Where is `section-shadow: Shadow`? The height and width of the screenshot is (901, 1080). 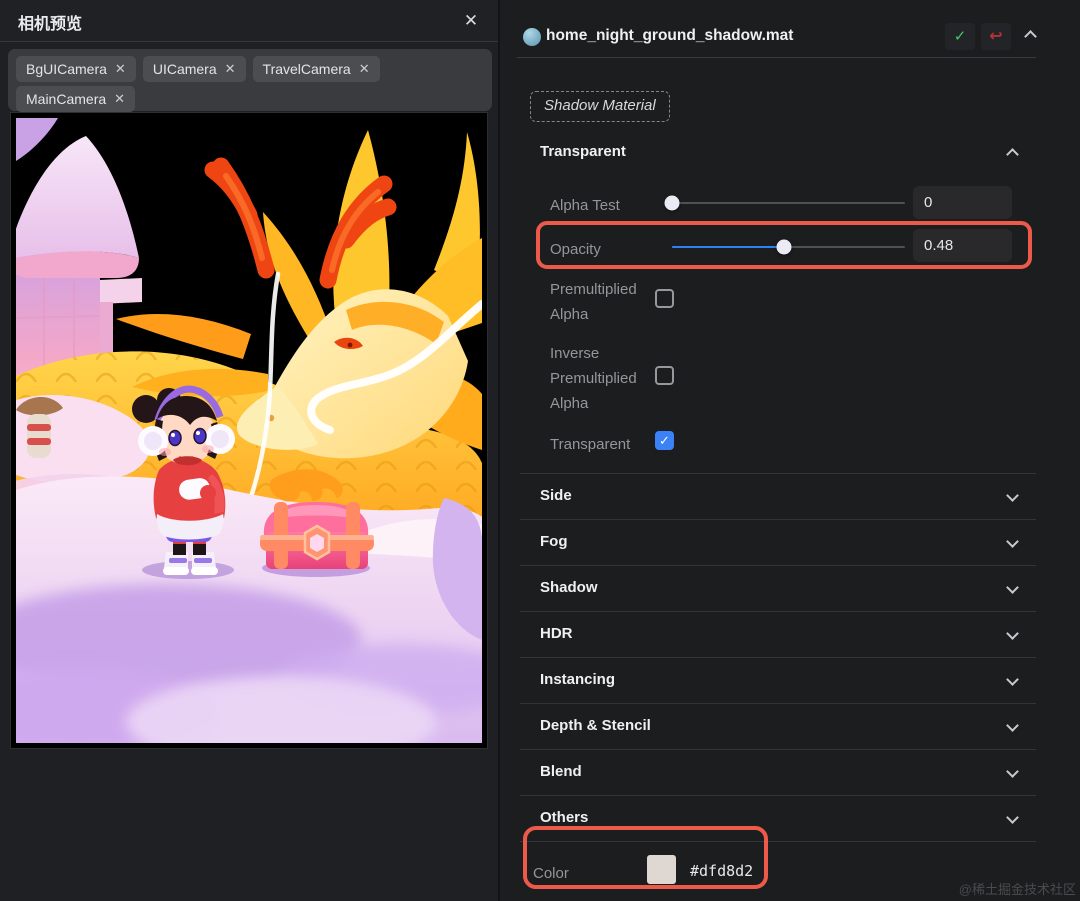
section-shadow: Shadow is located at coordinates (778, 588).